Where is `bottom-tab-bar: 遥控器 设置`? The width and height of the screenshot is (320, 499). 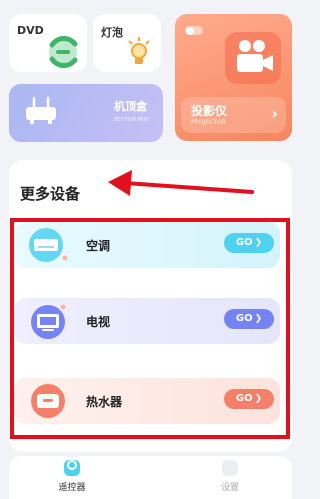 bottom-tab-bar: 遥控器 设置 is located at coordinates (150, 477).